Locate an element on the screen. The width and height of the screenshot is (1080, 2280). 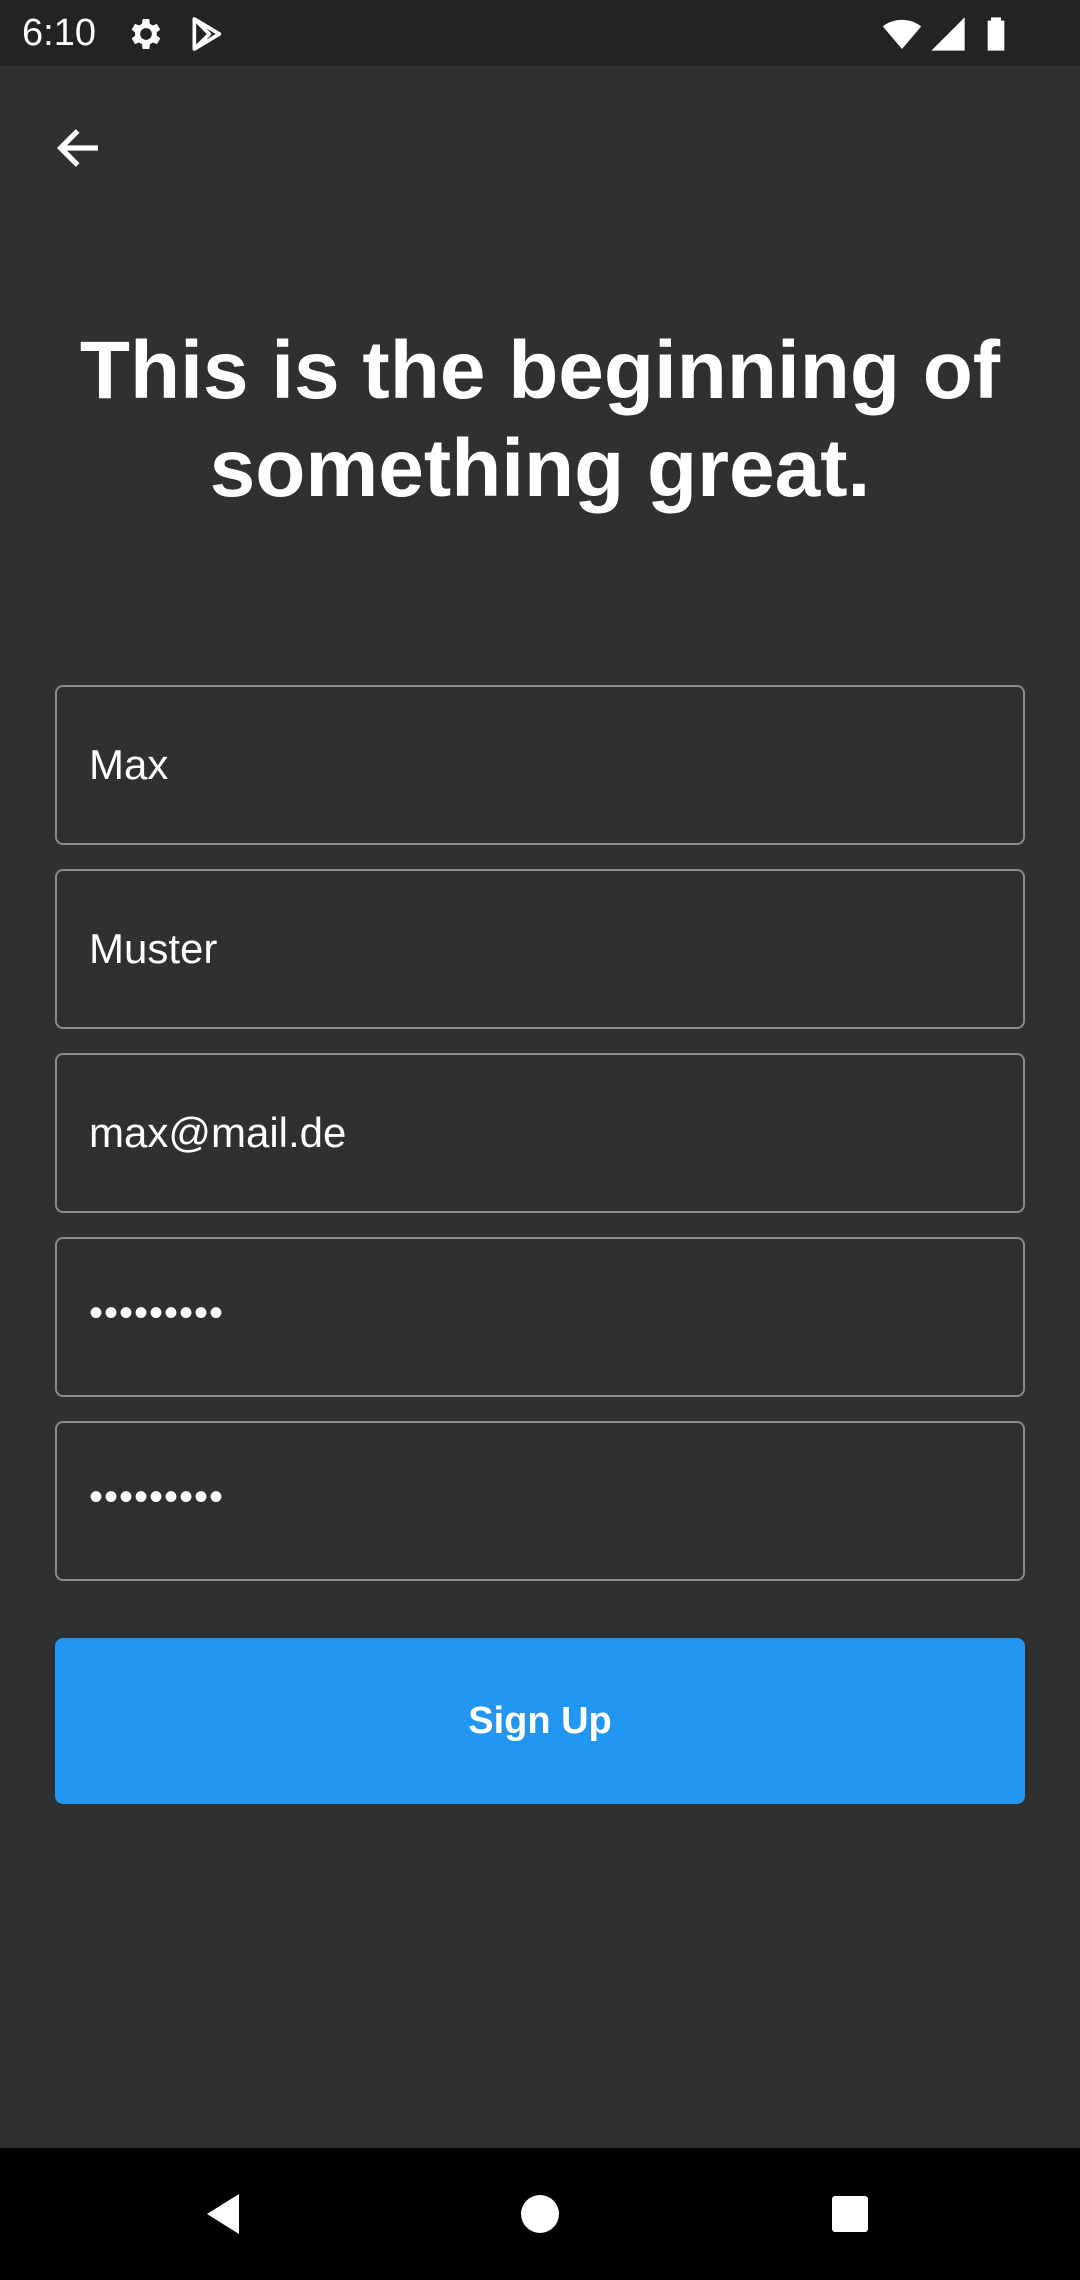
arrow-left-icon is located at coordinates (77, 148).